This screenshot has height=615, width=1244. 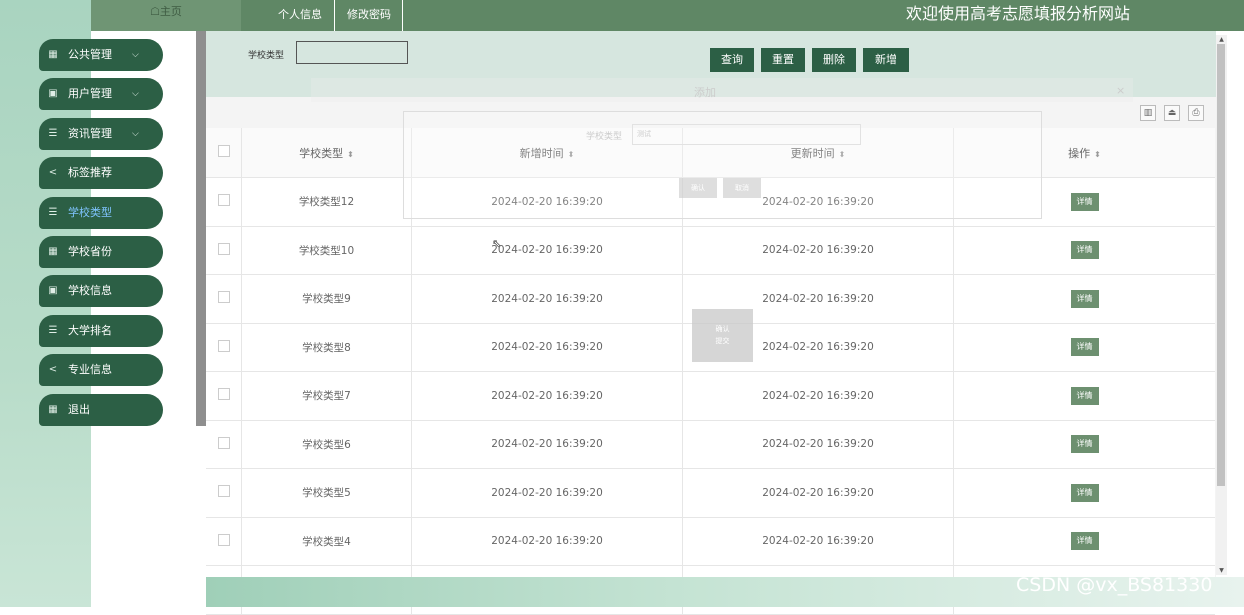 I want to click on columns-icon: ▥, so click(x=1148, y=113).